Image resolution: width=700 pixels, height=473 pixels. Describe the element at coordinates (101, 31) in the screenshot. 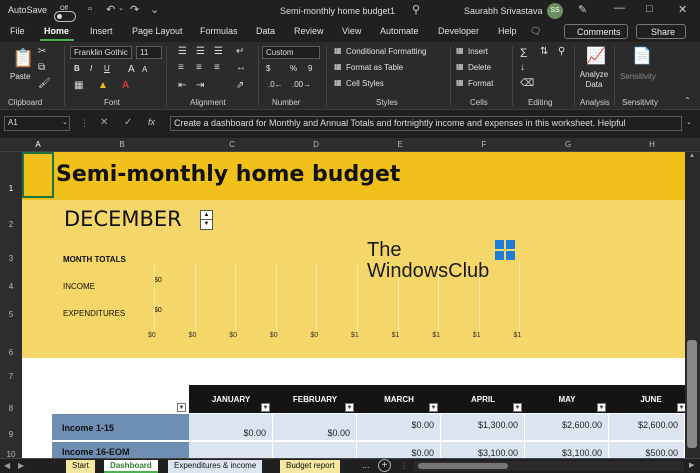

I see `tab-insert: Insert` at that location.